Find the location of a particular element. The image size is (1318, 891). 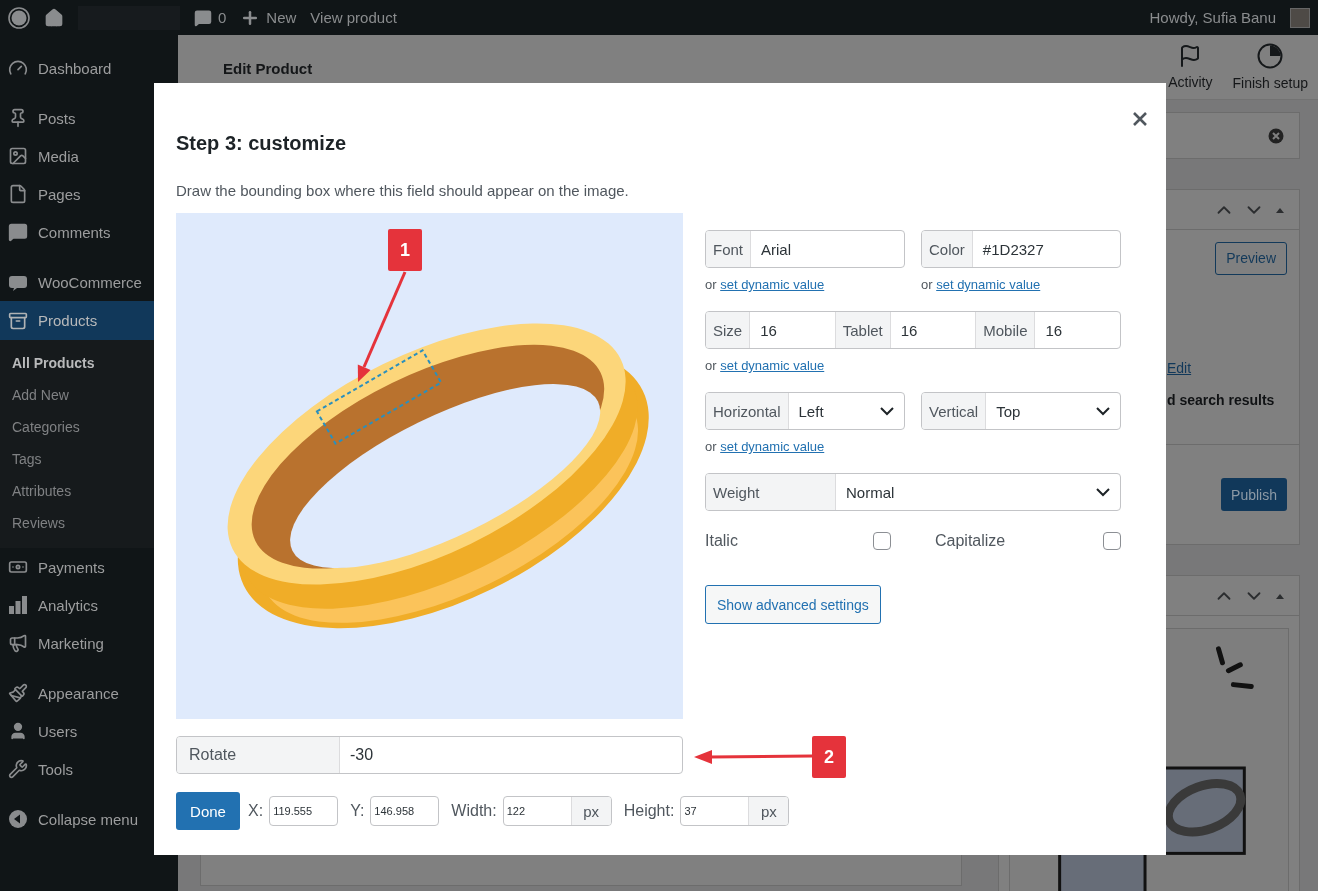

menu-item: Posts is located at coordinates (89, 118).